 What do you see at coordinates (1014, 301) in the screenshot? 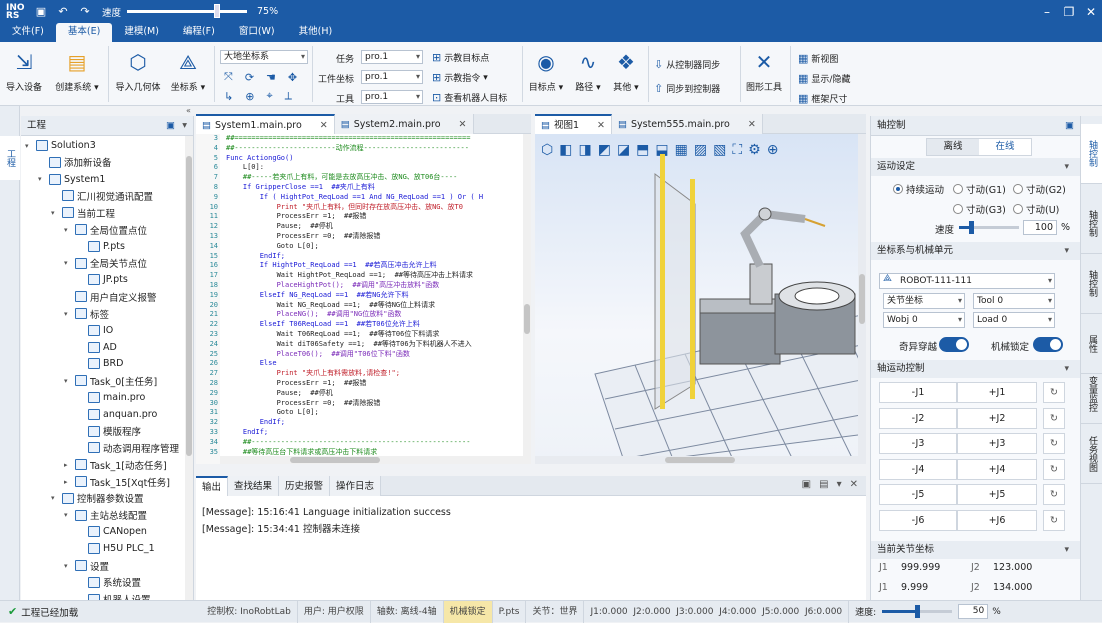
I see `tool-frame-select: Tool 0` at bounding box center [1014, 301].